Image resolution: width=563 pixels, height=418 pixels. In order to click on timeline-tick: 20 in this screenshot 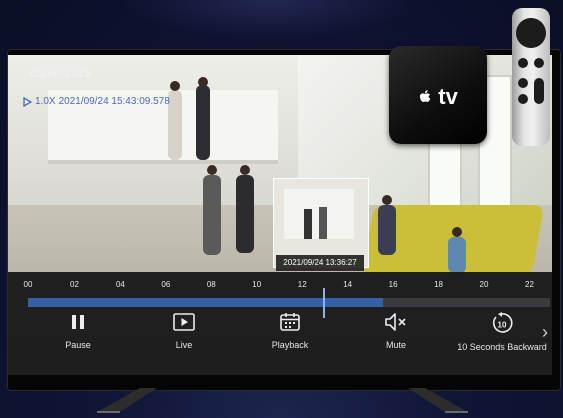, I will do `click(484, 284)`.